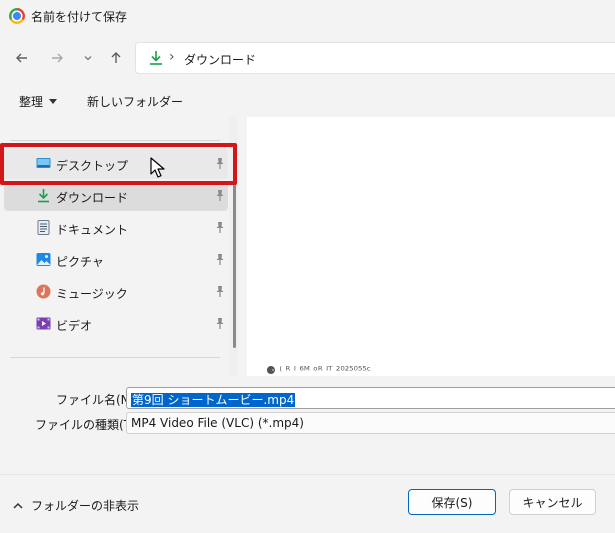  I want to click on sidebar-item-desktop: デスクトップ, so click(116, 164).